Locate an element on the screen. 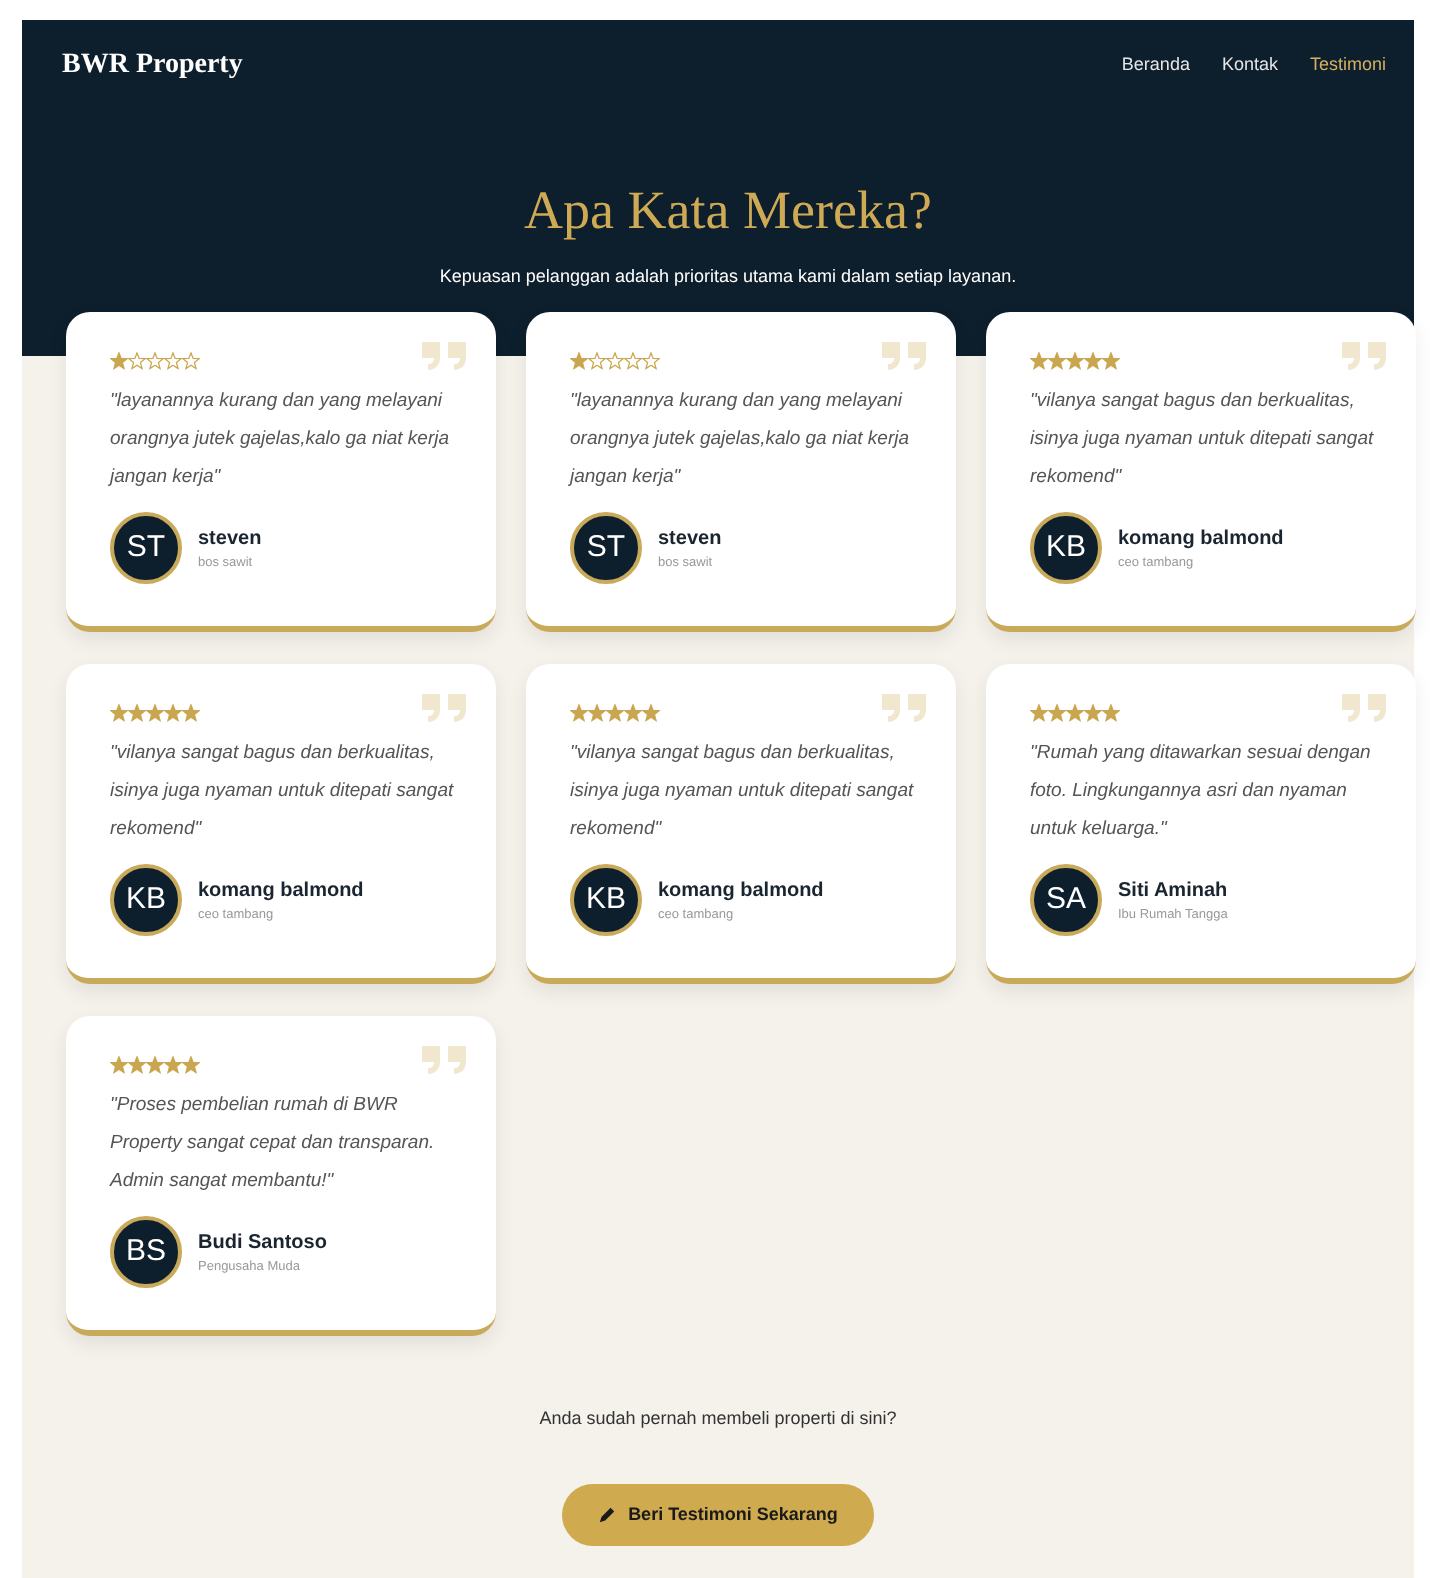 This screenshot has width=1430, height=1578. nav-link: Kontak is located at coordinates (1249, 65).